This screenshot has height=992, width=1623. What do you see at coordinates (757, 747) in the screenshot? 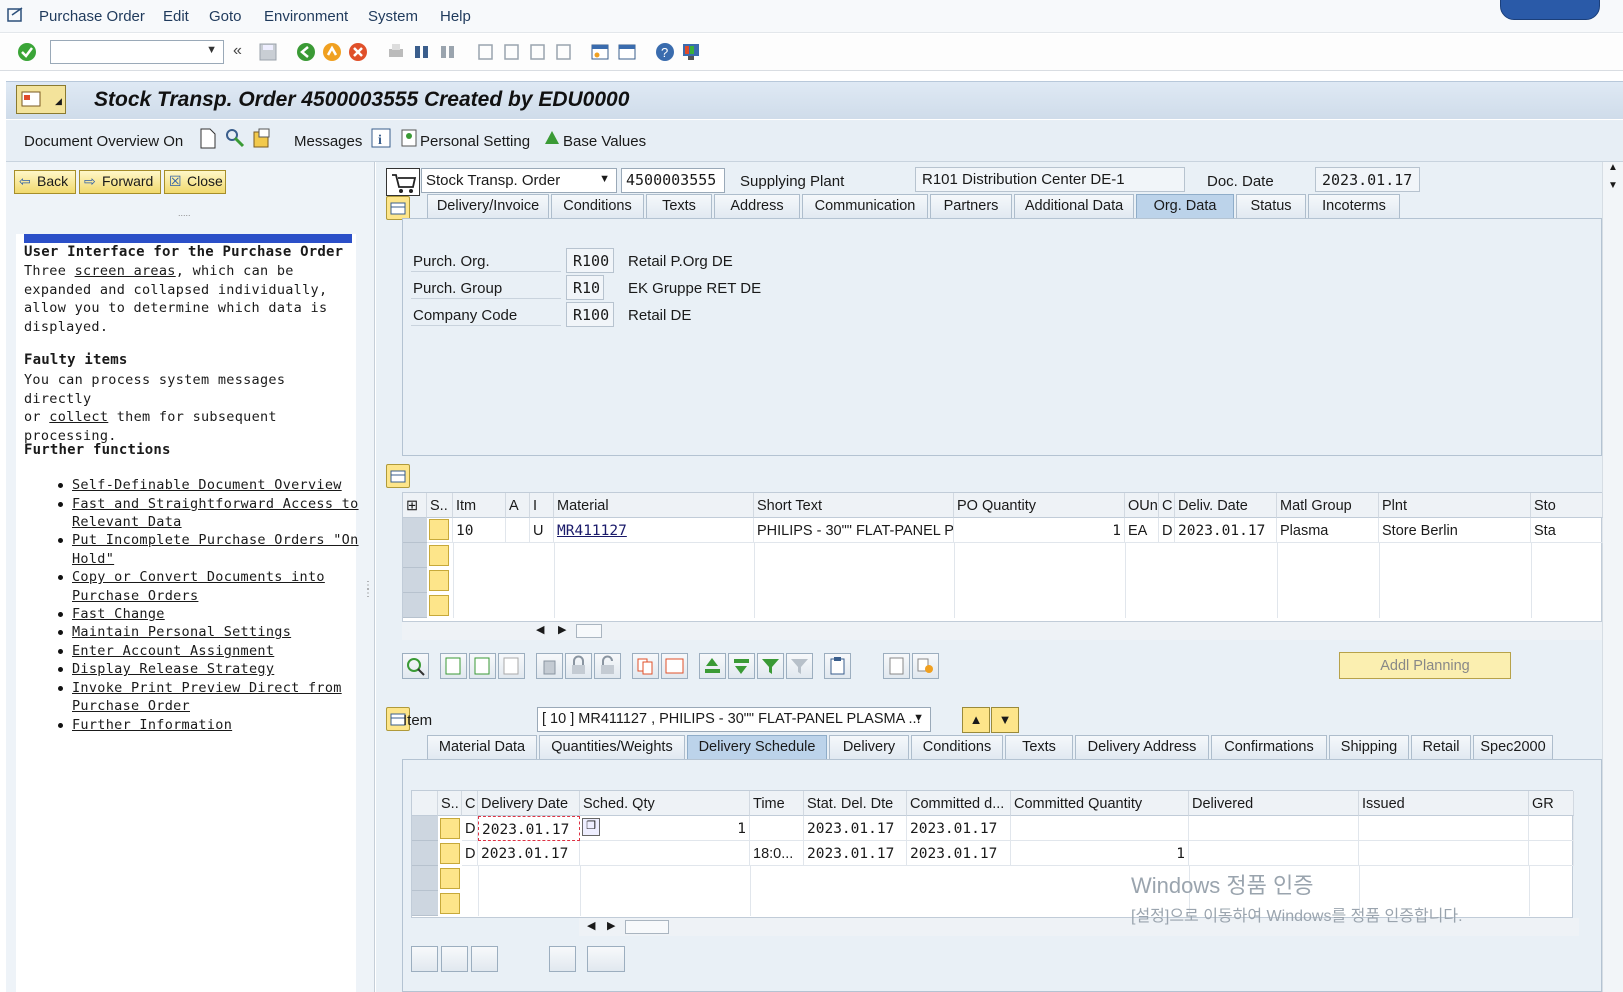
I see `tab-delivery-schedule: Delivery Schedule` at bounding box center [757, 747].